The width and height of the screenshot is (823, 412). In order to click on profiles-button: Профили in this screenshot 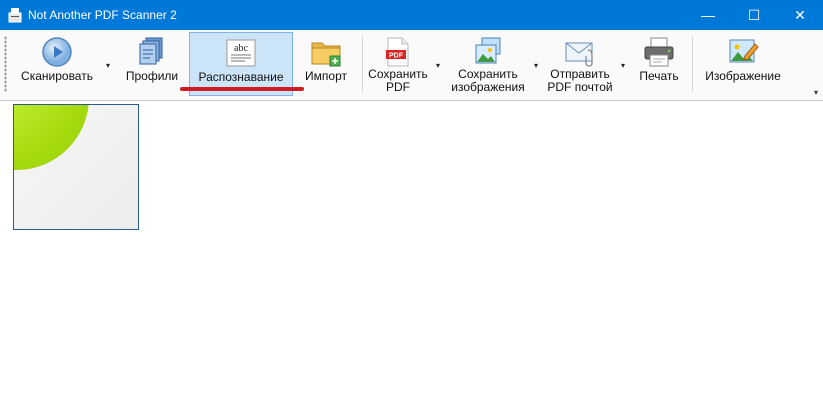, I will do `click(152, 64)`.